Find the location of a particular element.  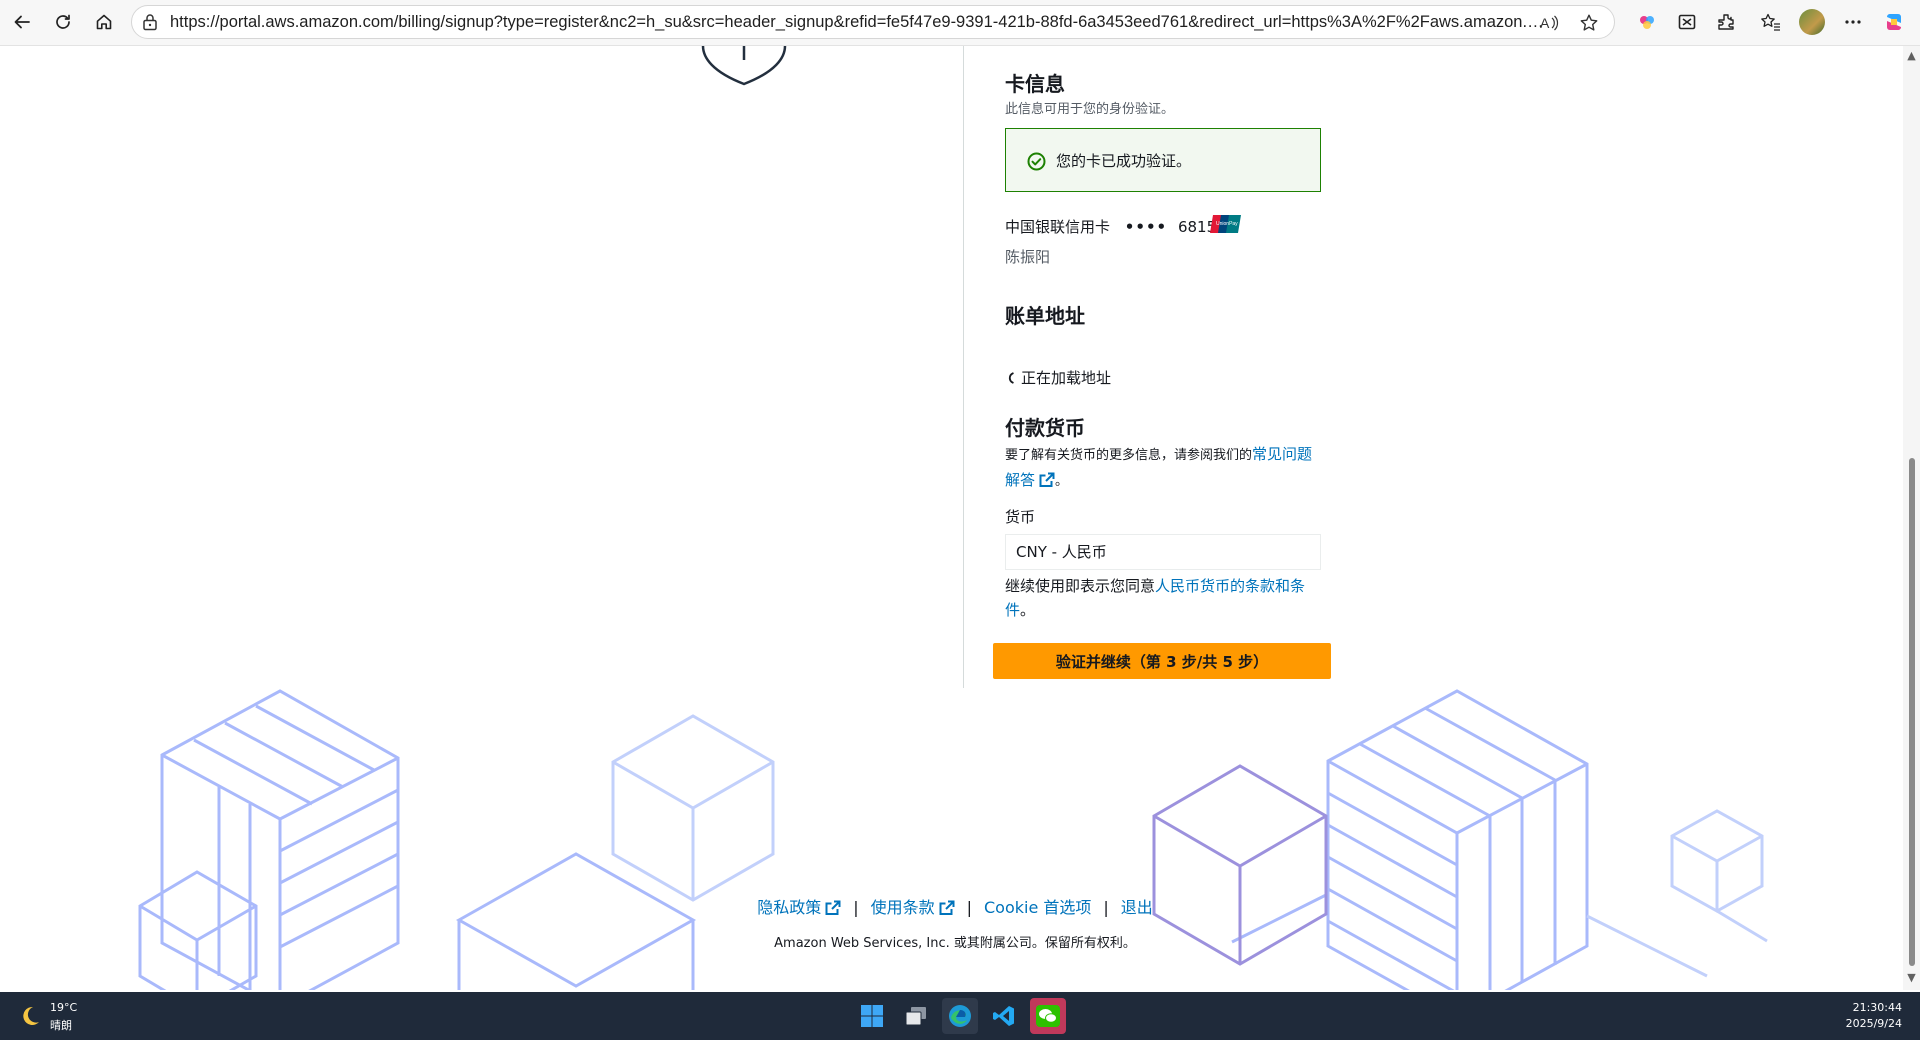

terms-suffix: 。 is located at coordinates (1028, 610).